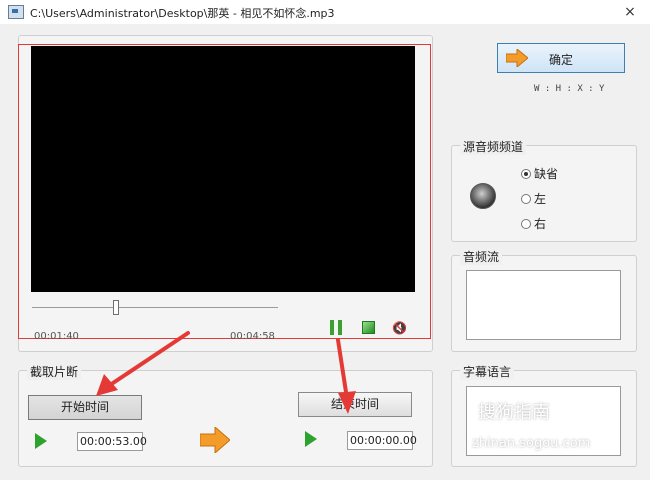 The width and height of the screenshot is (650, 480). What do you see at coordinates (483, 196) in the screenshot?
I see `speaker-icon` at bounding box center [483, 196].